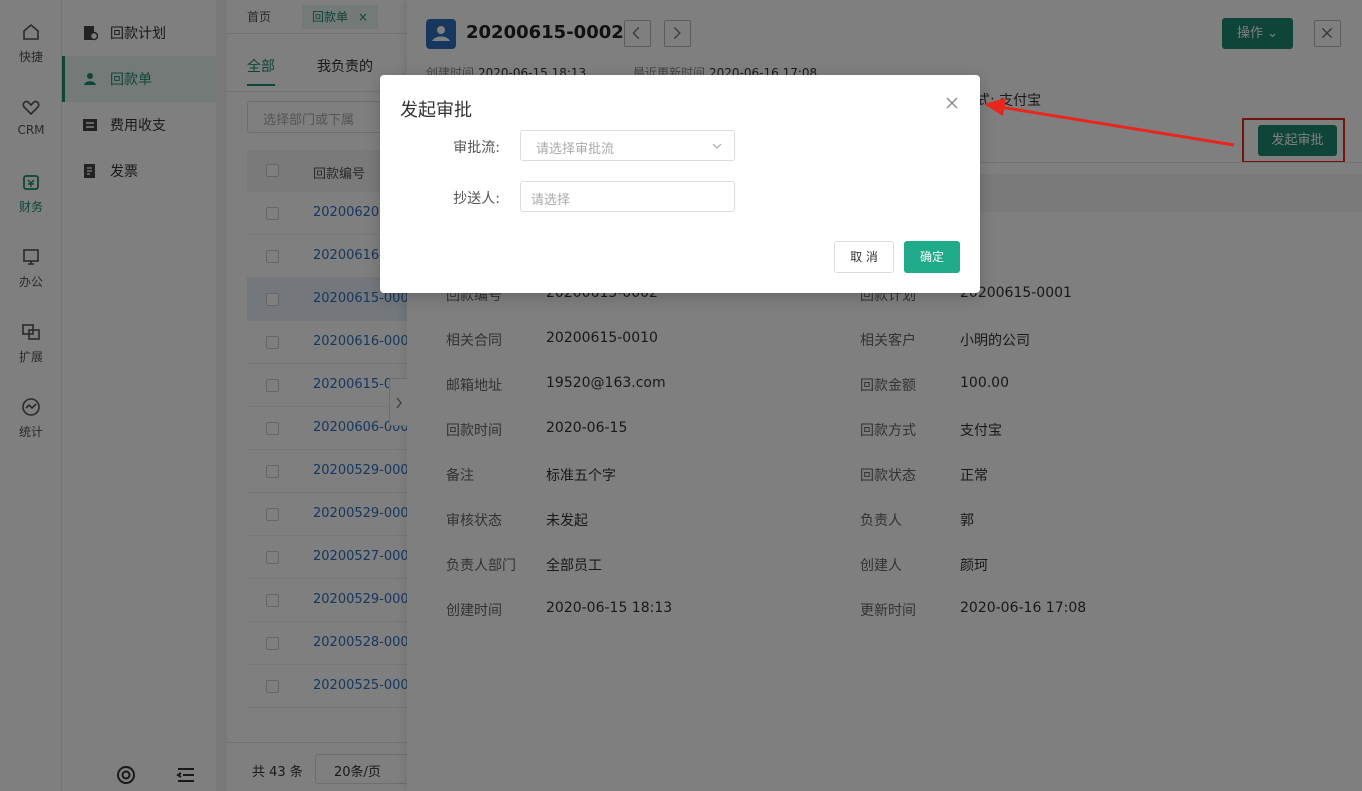 The height and width of the screenshot is (791, 1362). What do you see at coordinates (436, 110) in the screenshot?
I see `dialog-title: 发起审批` at bounding box center [436, 110].